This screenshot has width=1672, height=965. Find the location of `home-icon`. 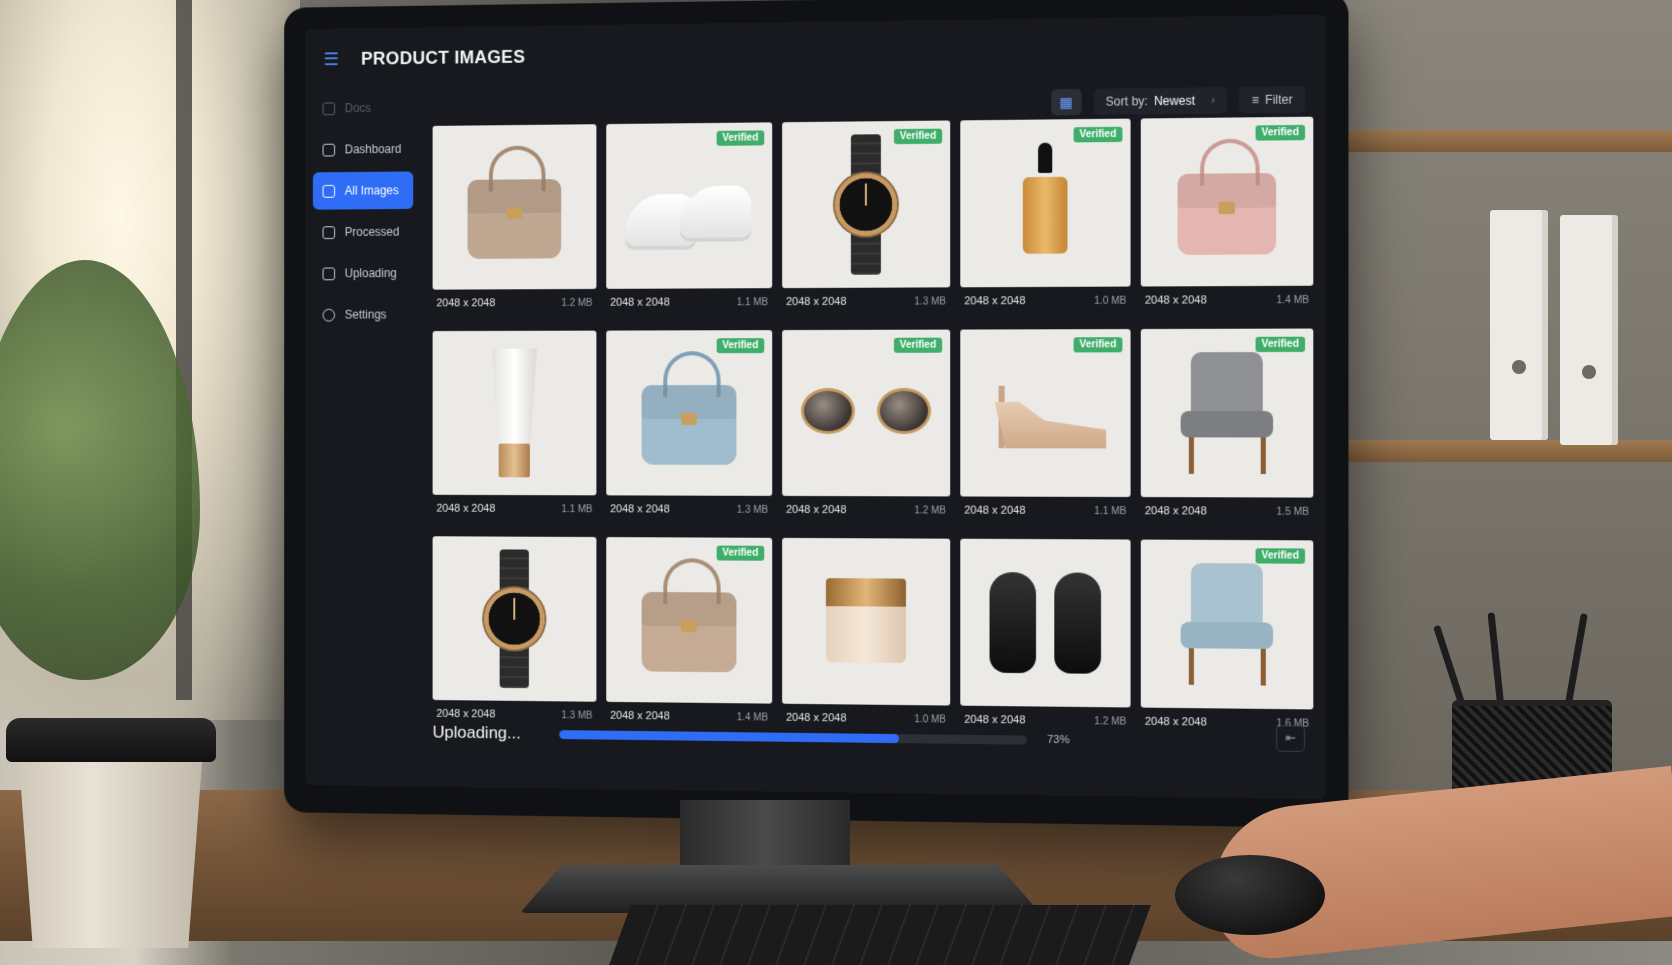

home-icon is located at coordinates (329, 108).